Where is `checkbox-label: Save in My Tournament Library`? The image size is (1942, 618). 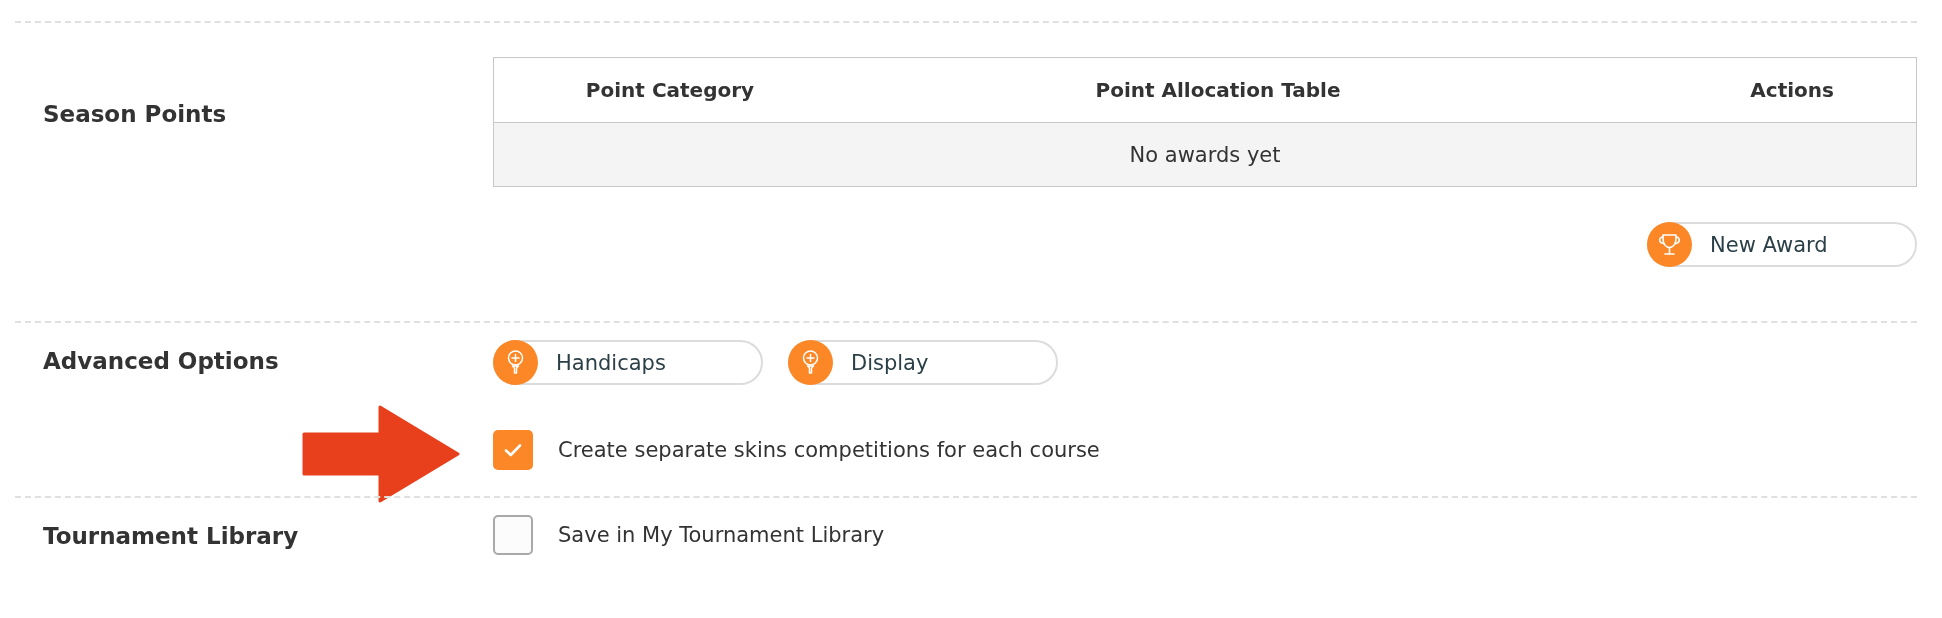
checkbox-label: Save in My Tournament Library is located at coordinates (721, 535).